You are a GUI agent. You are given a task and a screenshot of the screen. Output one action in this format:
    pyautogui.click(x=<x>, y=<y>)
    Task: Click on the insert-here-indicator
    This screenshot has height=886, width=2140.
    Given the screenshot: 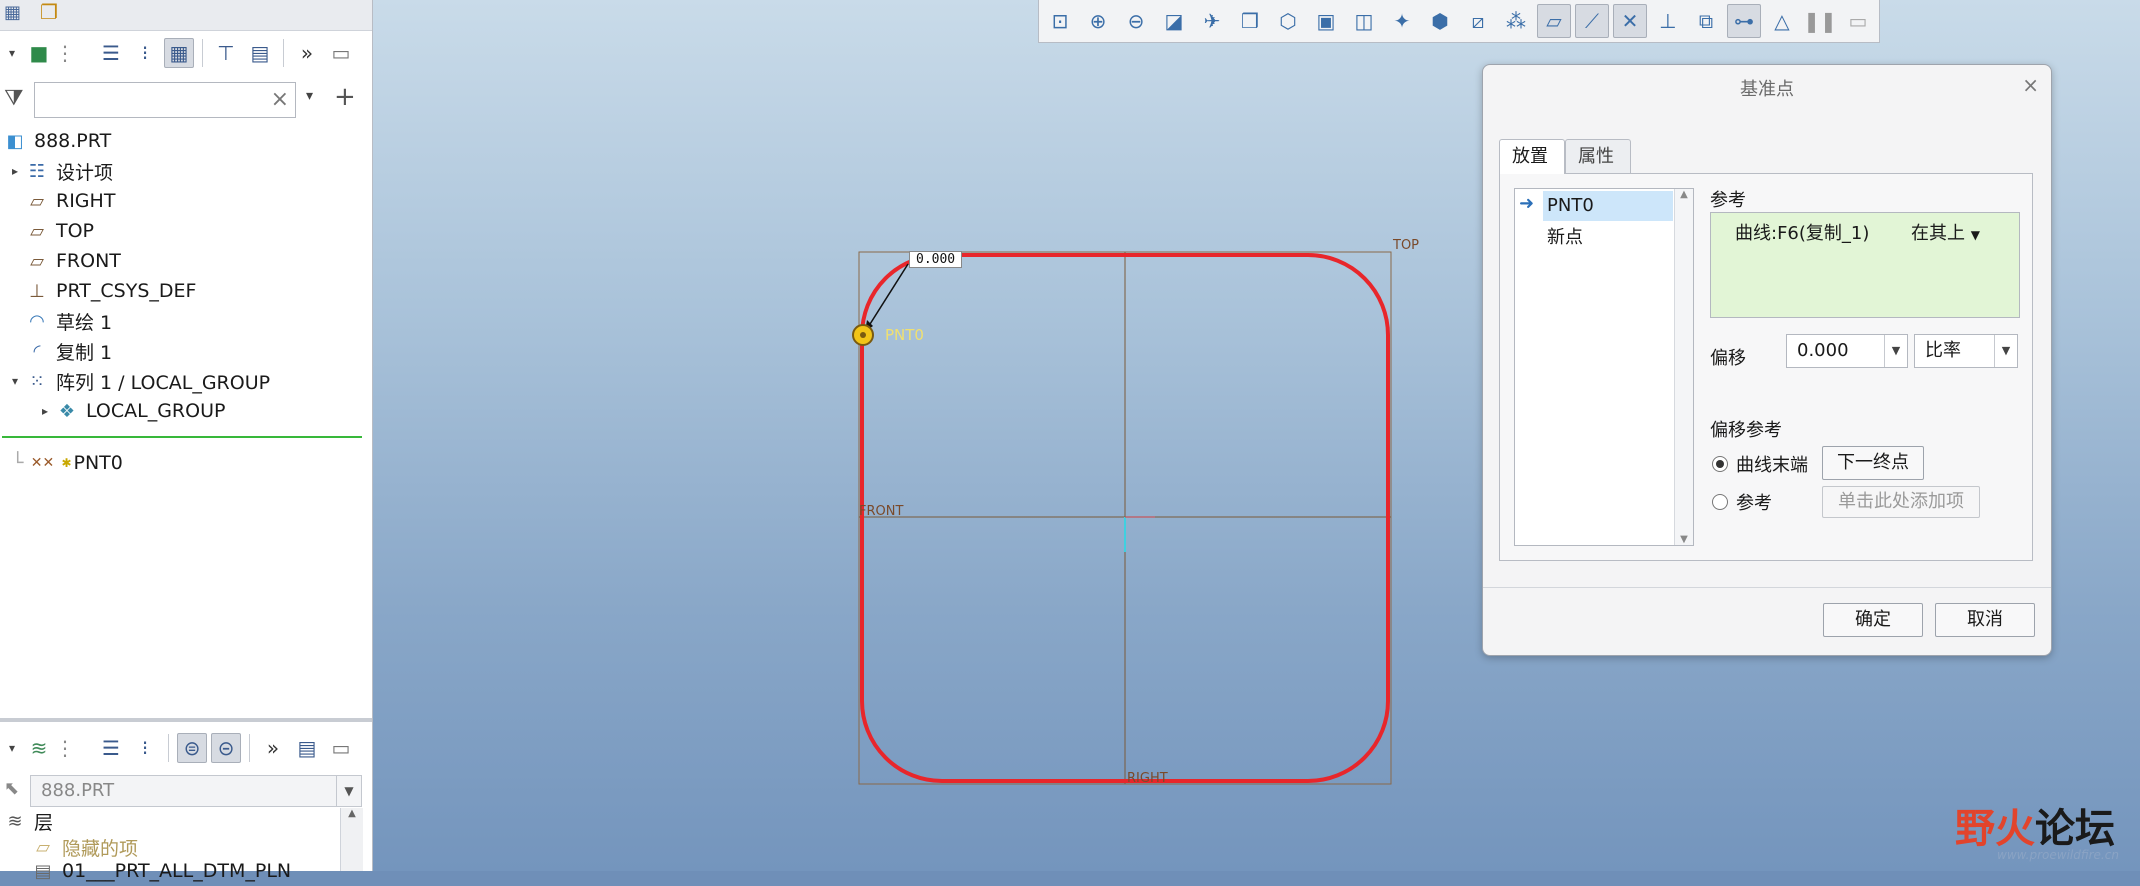 What is the action you would take?
    pyautogui.click(x=182, y=437)
    